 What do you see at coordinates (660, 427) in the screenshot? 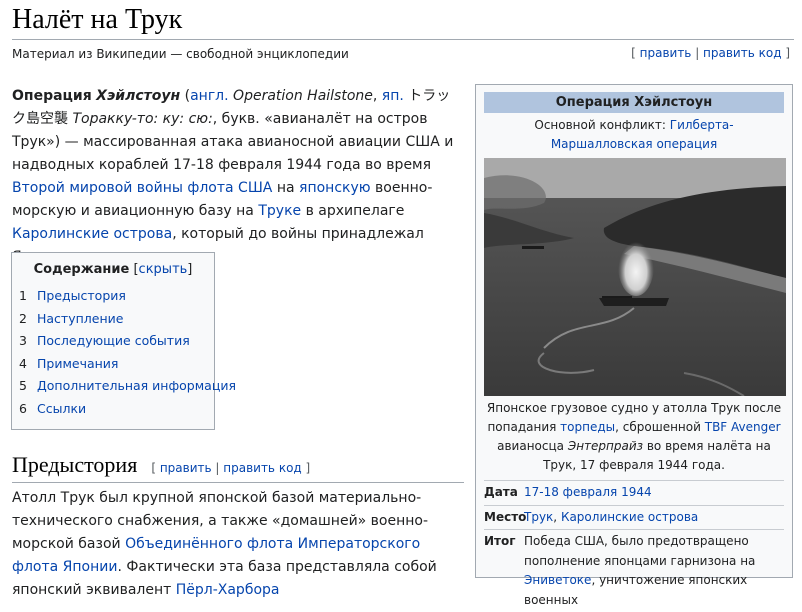
I see `caption-text: , сброшенной` at bounding box center [660, 427].